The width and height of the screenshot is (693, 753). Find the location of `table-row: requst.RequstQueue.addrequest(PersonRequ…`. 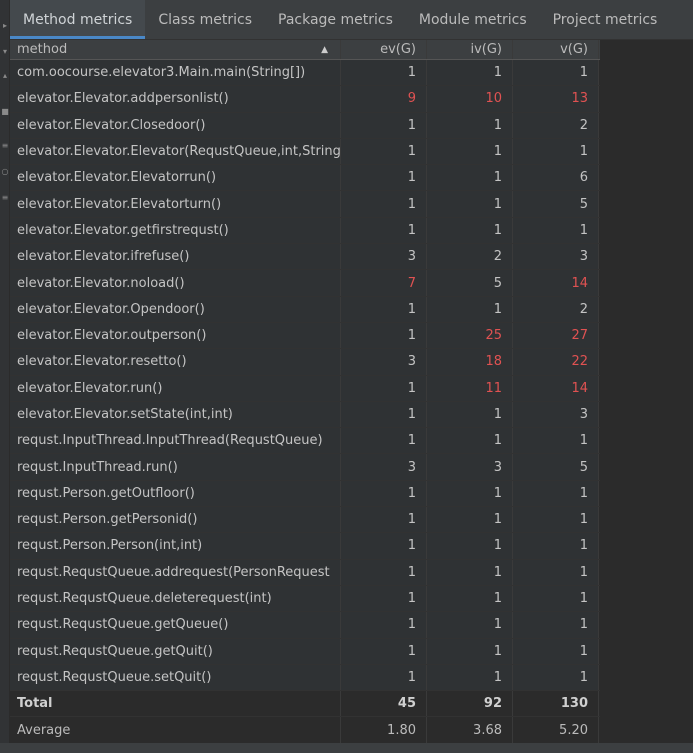

table-row: requst.RequstQueue.addrequest(PersonRequ… is located at coordinates (305, 572).